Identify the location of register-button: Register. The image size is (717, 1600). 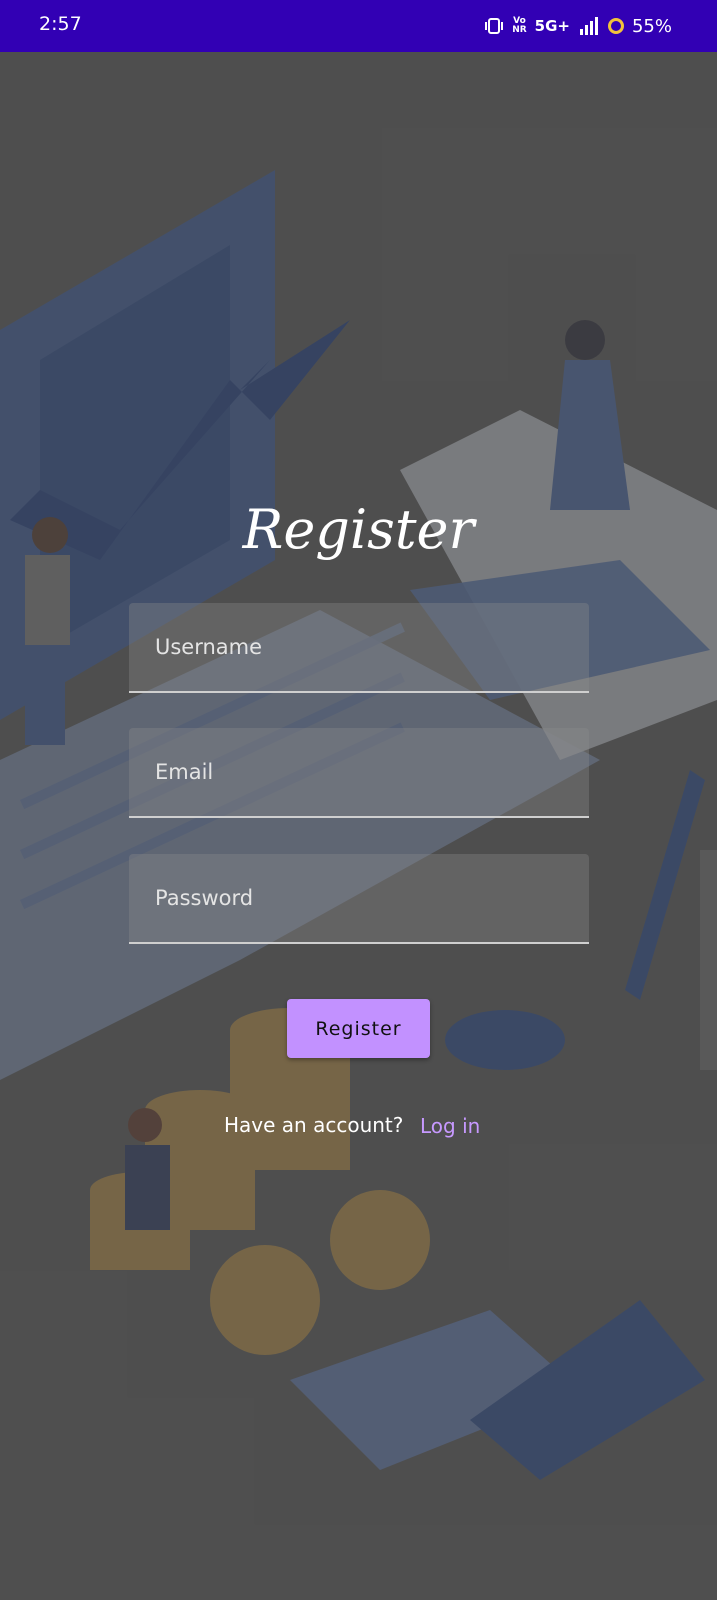
(358, 1028).